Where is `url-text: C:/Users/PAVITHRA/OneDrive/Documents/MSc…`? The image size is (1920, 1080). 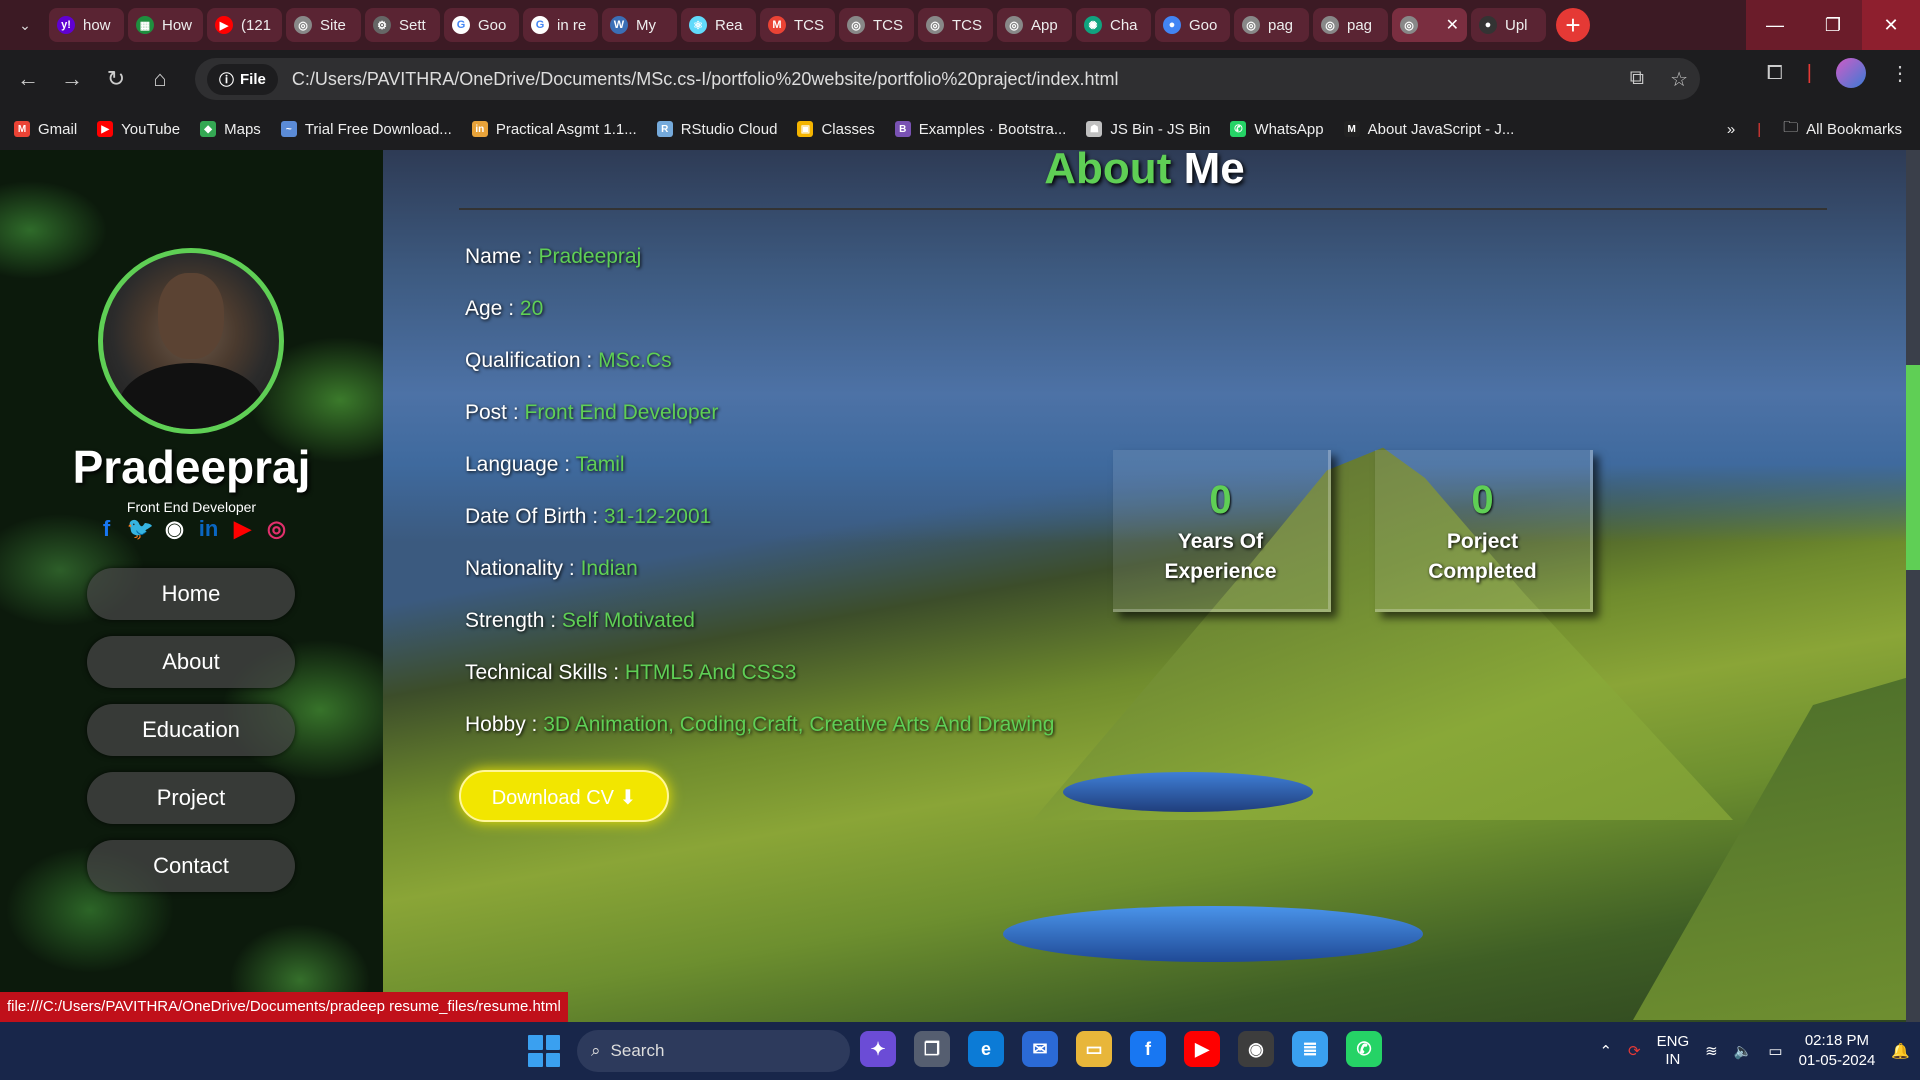 url-text: C:/Users/PAVITHRA/OneDrive/Documents/MSc… is located at coordinates (705, 79).